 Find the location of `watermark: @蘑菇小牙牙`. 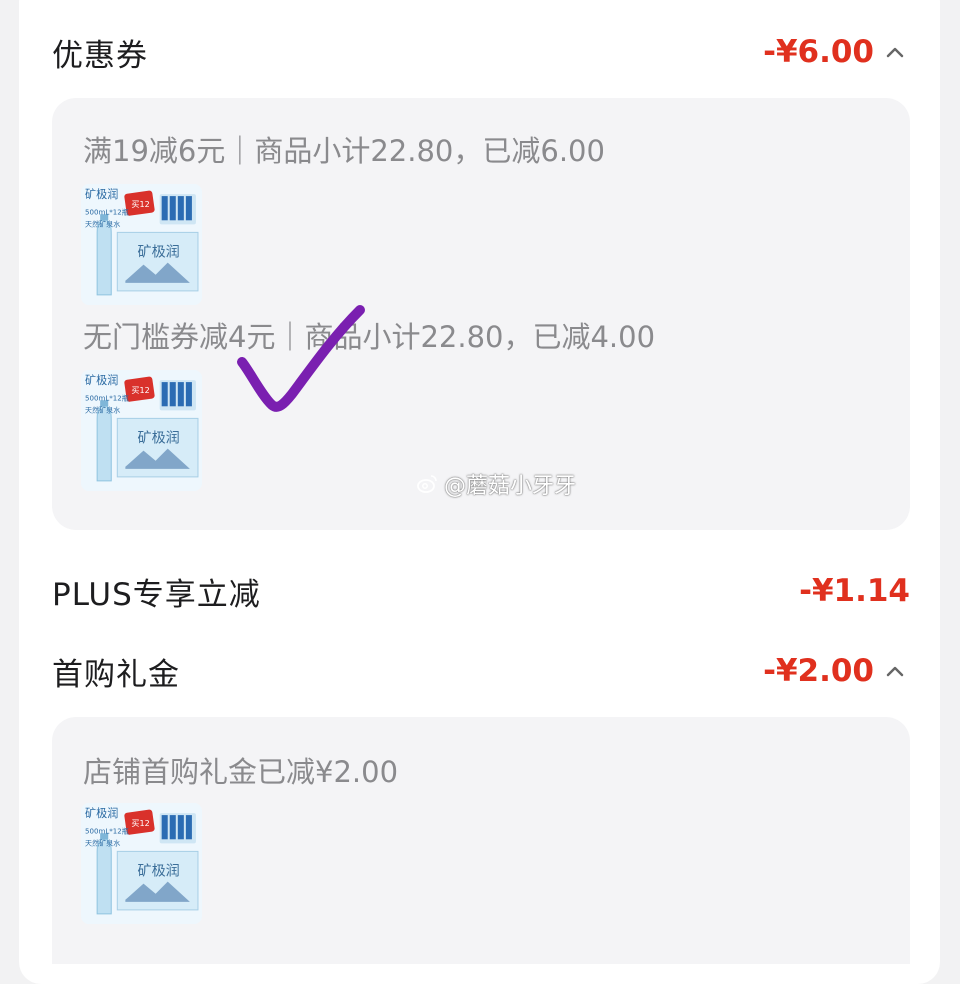

watermark: @蘑菇小牙牙 is located at coordinates (496, 484).